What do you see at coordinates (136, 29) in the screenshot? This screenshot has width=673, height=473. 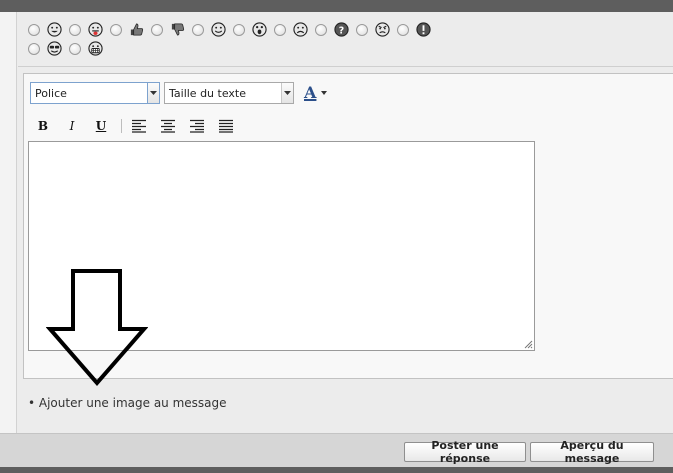 I see `thumbs-up-icon` at bounding box center [136, 29].